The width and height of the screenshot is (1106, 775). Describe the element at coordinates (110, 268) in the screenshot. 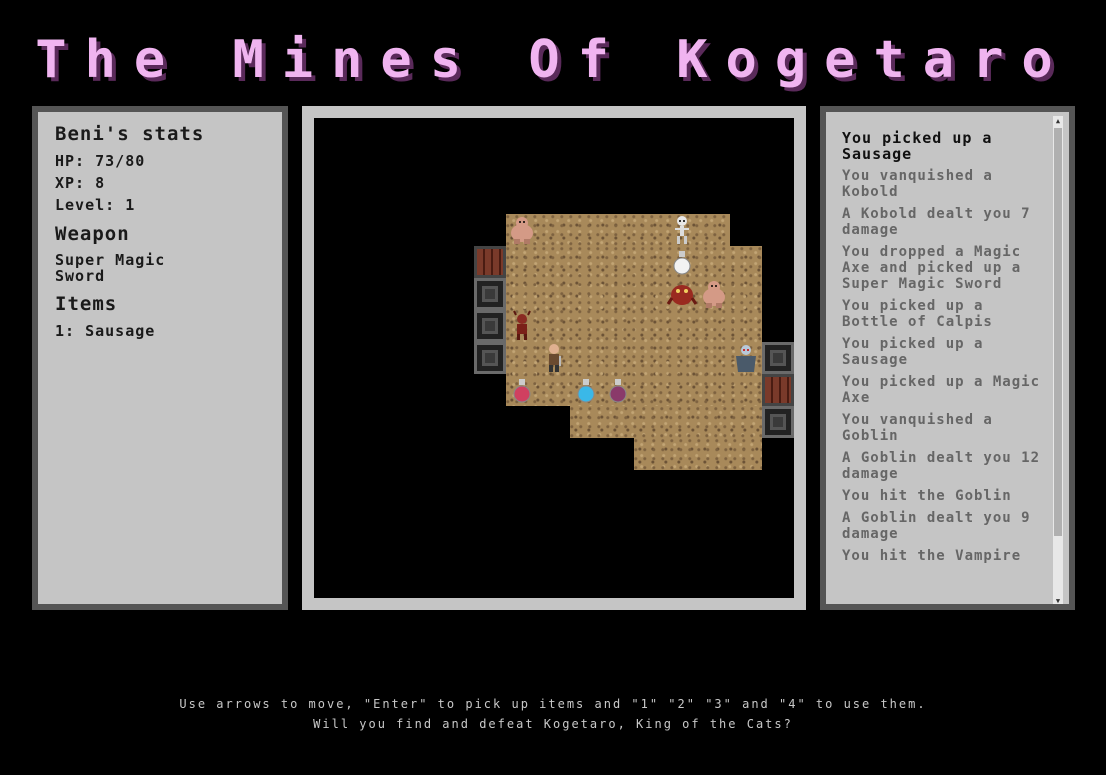

I see `weapon-name: Super Magic Sword` at that location.